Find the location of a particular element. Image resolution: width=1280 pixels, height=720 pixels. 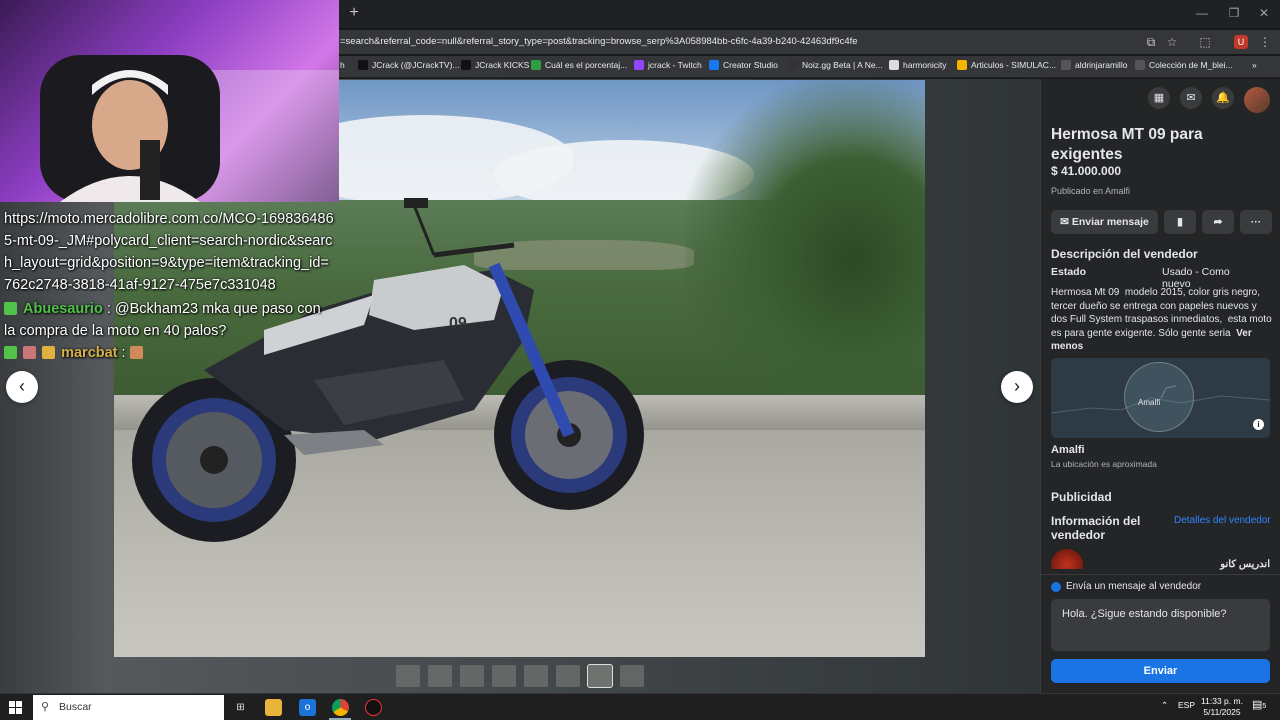

bookmark-label: aldrinjaramillo is located at coordinates (1101, 65).